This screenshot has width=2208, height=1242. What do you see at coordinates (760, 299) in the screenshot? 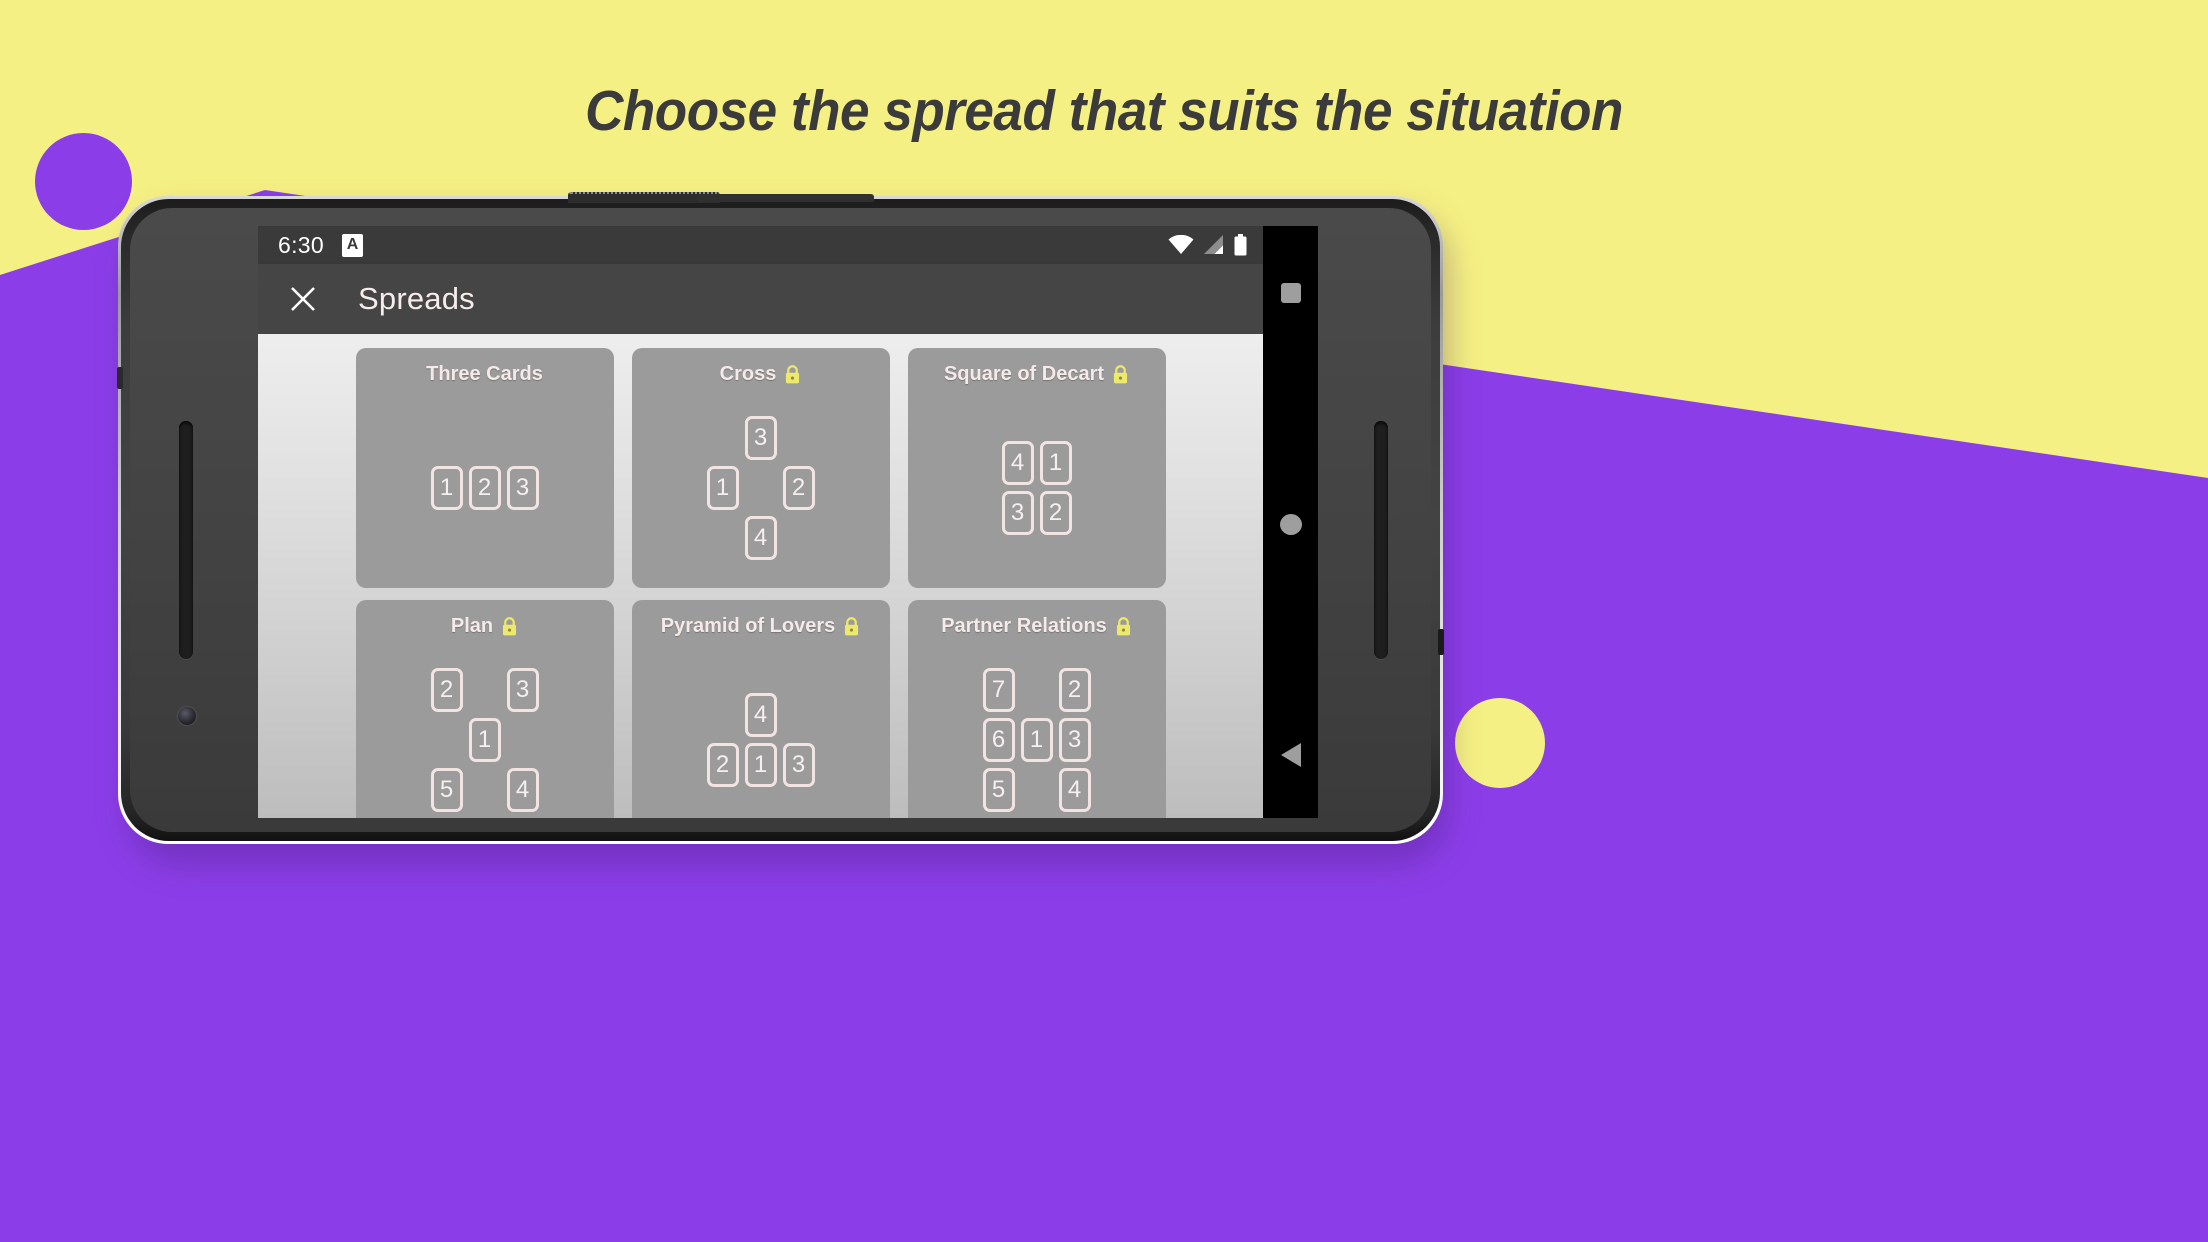
I see `app-bar: Spreads` at bounding box center [760, 299].